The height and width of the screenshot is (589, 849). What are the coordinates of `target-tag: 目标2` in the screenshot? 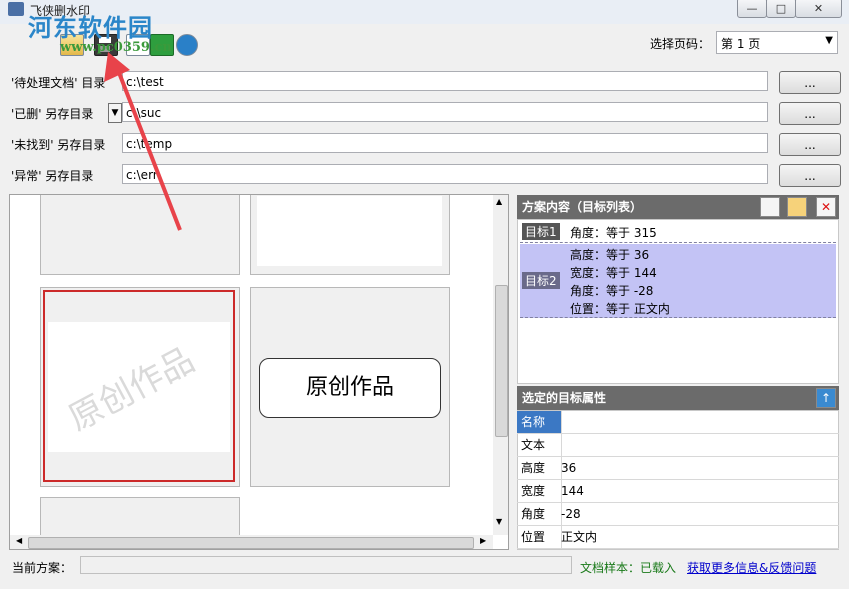 It's located at (541, 280).